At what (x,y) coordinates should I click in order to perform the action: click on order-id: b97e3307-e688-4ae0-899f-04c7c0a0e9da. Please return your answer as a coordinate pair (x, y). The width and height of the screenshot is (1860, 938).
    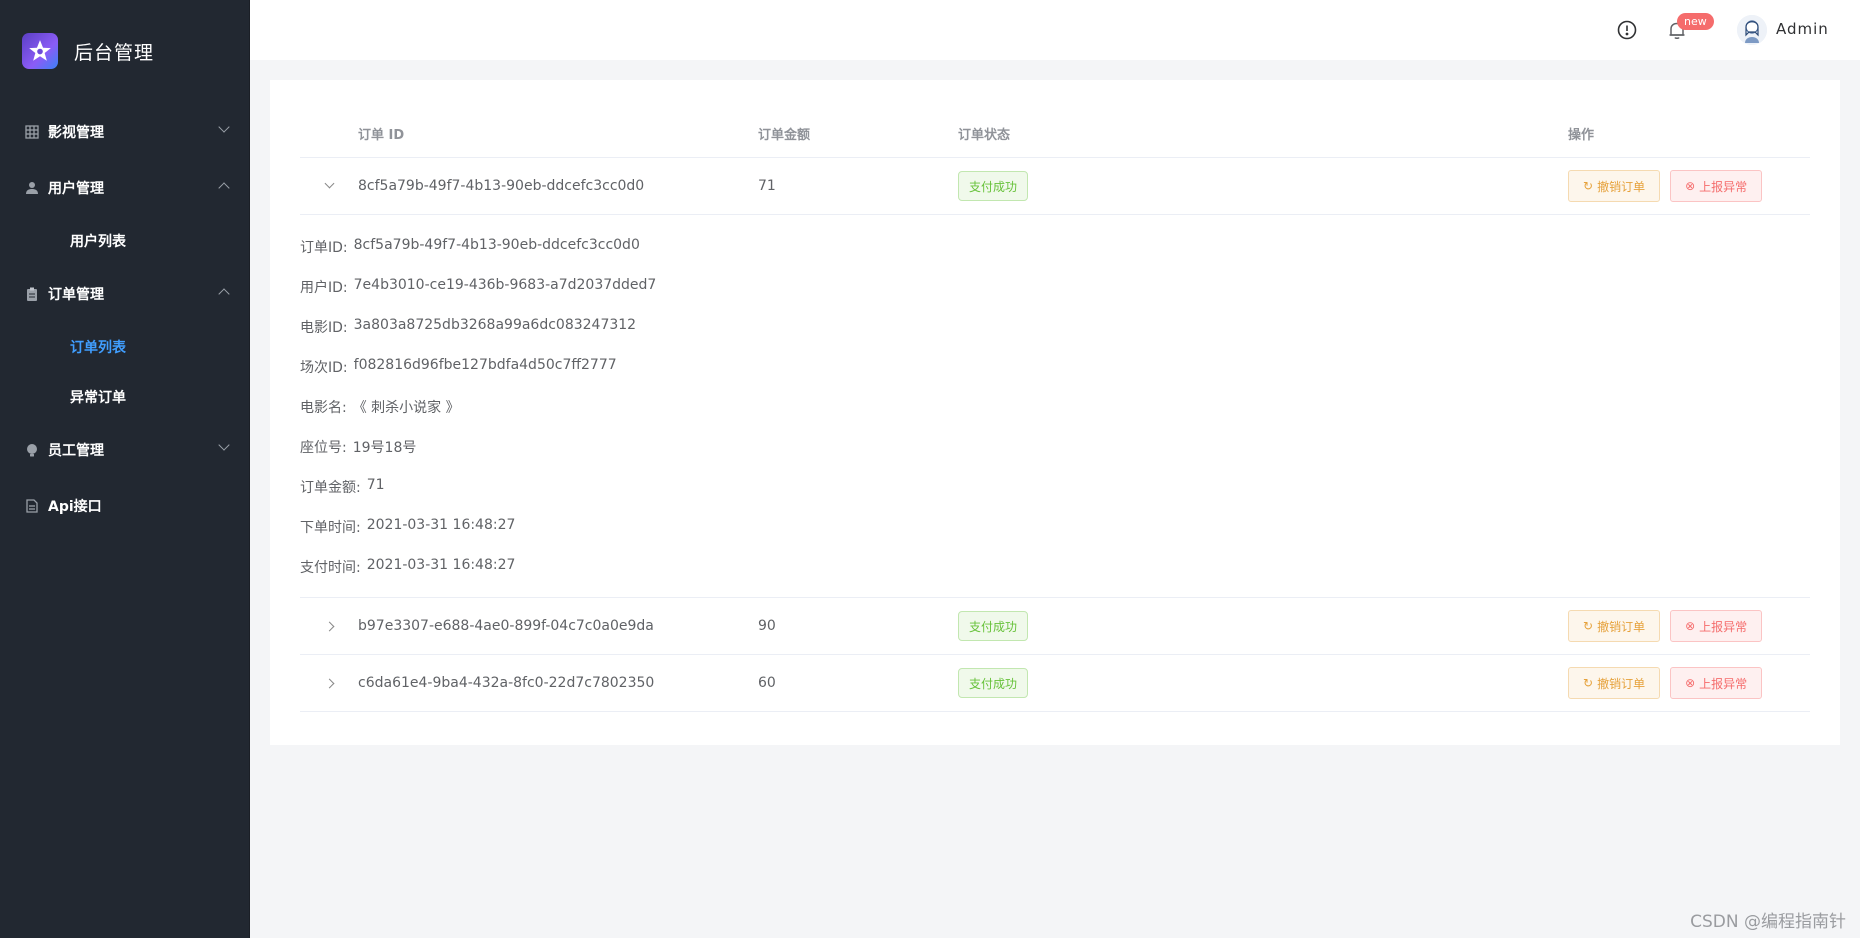
    Looking at the image, I should click on (506, 626).